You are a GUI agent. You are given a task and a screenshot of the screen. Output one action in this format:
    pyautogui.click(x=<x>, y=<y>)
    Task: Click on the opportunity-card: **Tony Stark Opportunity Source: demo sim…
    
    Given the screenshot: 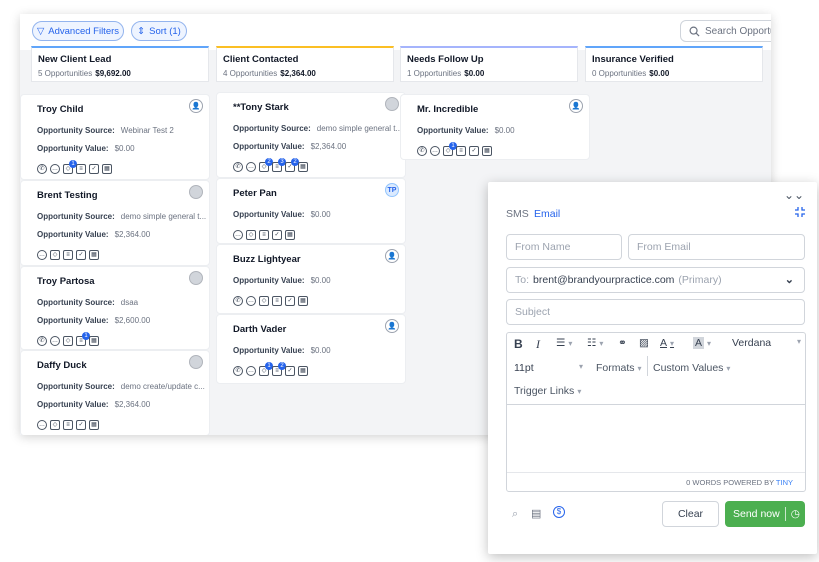 What is the action you would take?
    pyautogui.click(x=311, y=135)
    